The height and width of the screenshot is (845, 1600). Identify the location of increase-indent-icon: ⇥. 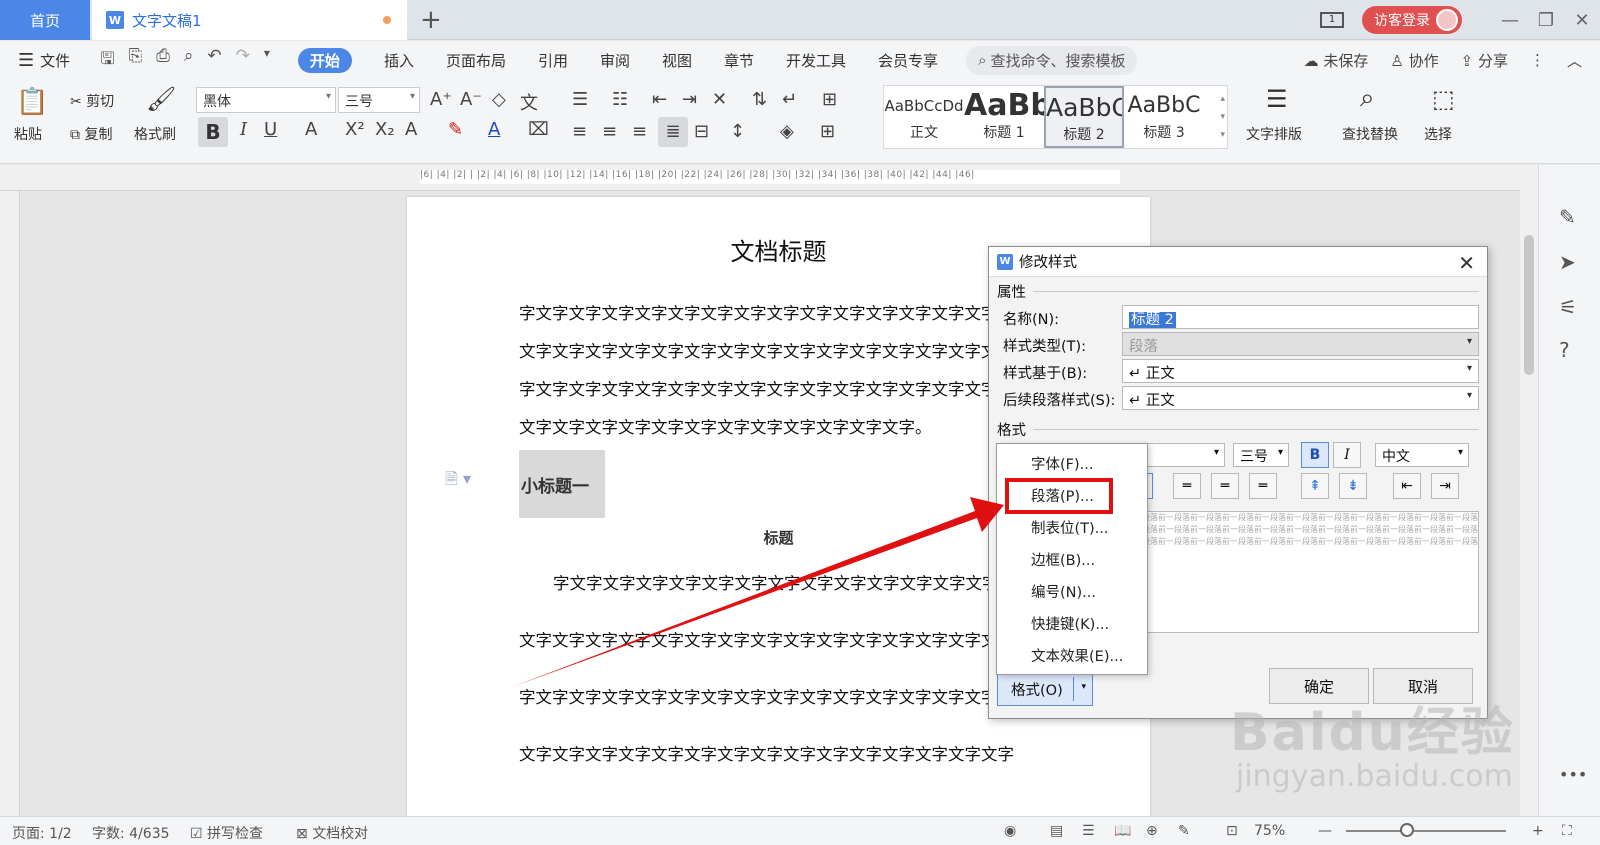
(689, 99).